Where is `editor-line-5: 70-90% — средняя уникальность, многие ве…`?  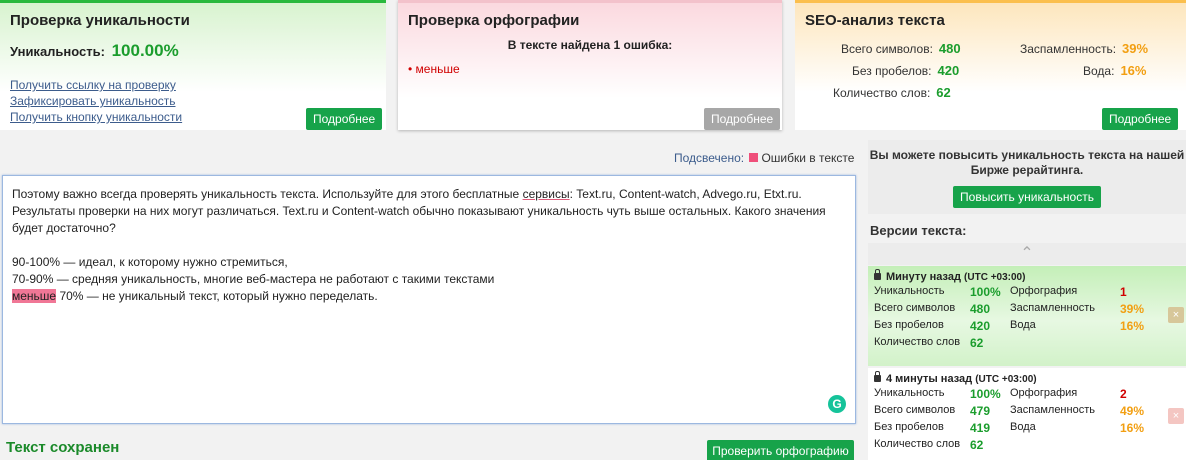
editor-line-5: 70-90% — средняя уникальность, многие ве… is located at coordinates (253, 279).